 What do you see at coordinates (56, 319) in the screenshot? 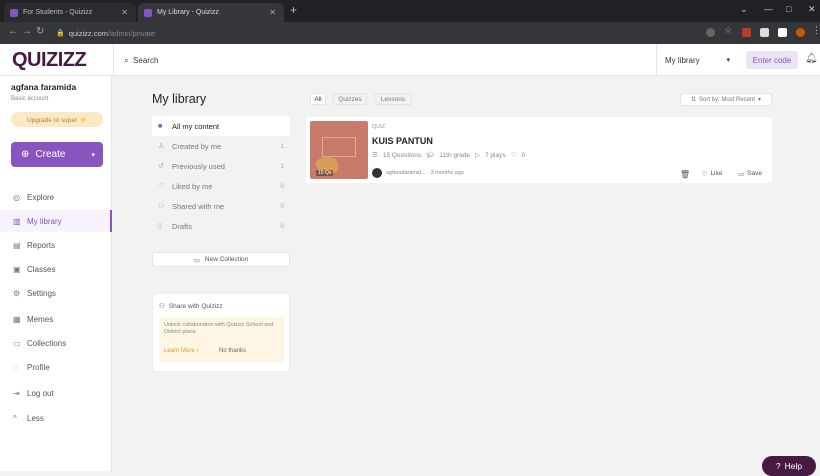
I see `sidebar-item-memes: ▦ Memes` at bounding box center [56, 319].